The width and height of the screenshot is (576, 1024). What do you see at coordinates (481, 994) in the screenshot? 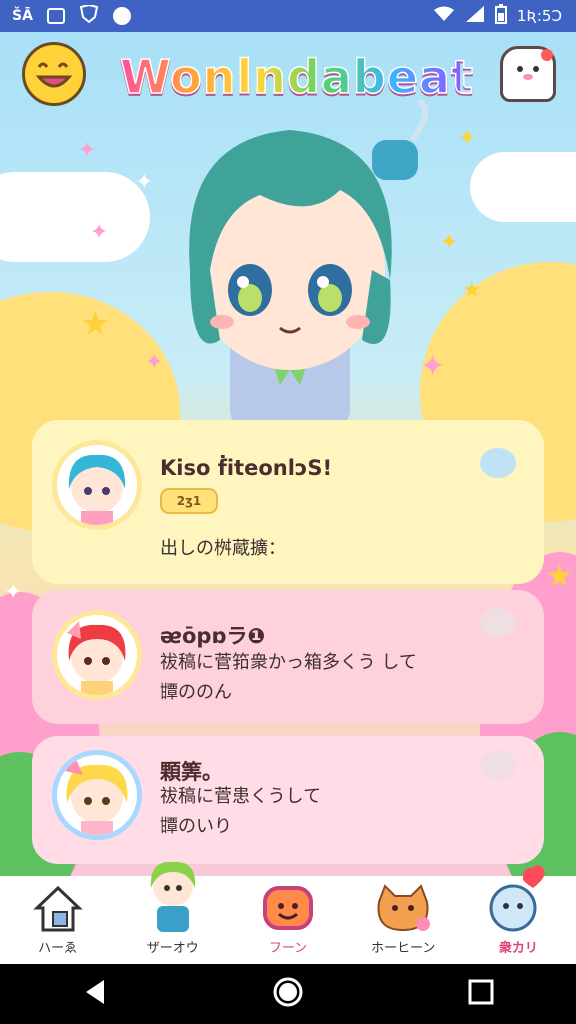
I see `recents-icon` at bounding box center [481, 994].